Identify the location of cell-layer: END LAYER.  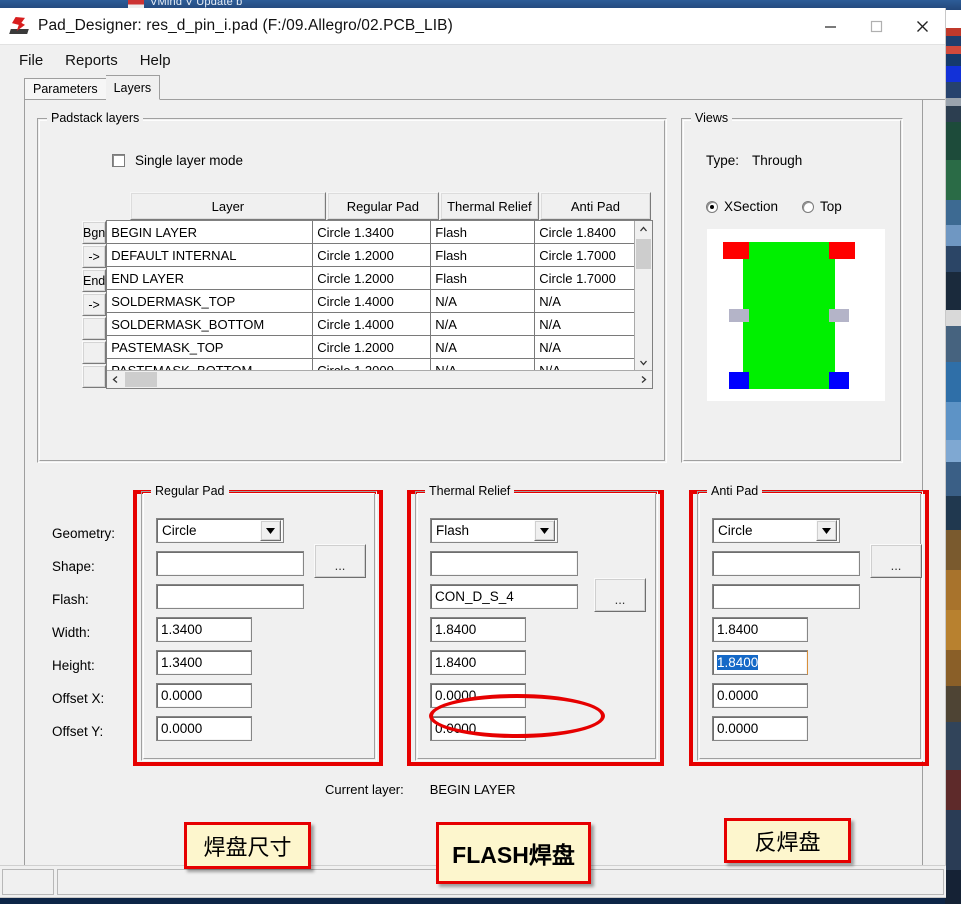
(210, 278).